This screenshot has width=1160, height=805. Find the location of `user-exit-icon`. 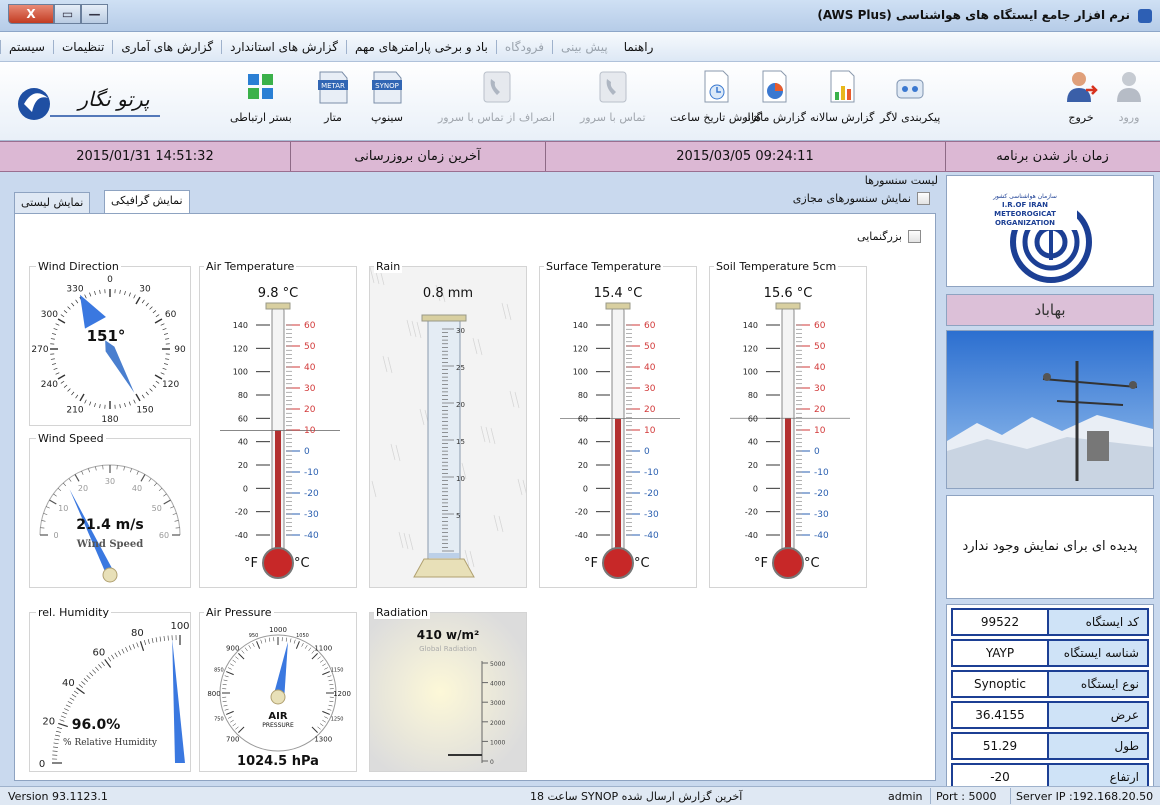

user-exit-icon is located at coordinates (1082, 87).